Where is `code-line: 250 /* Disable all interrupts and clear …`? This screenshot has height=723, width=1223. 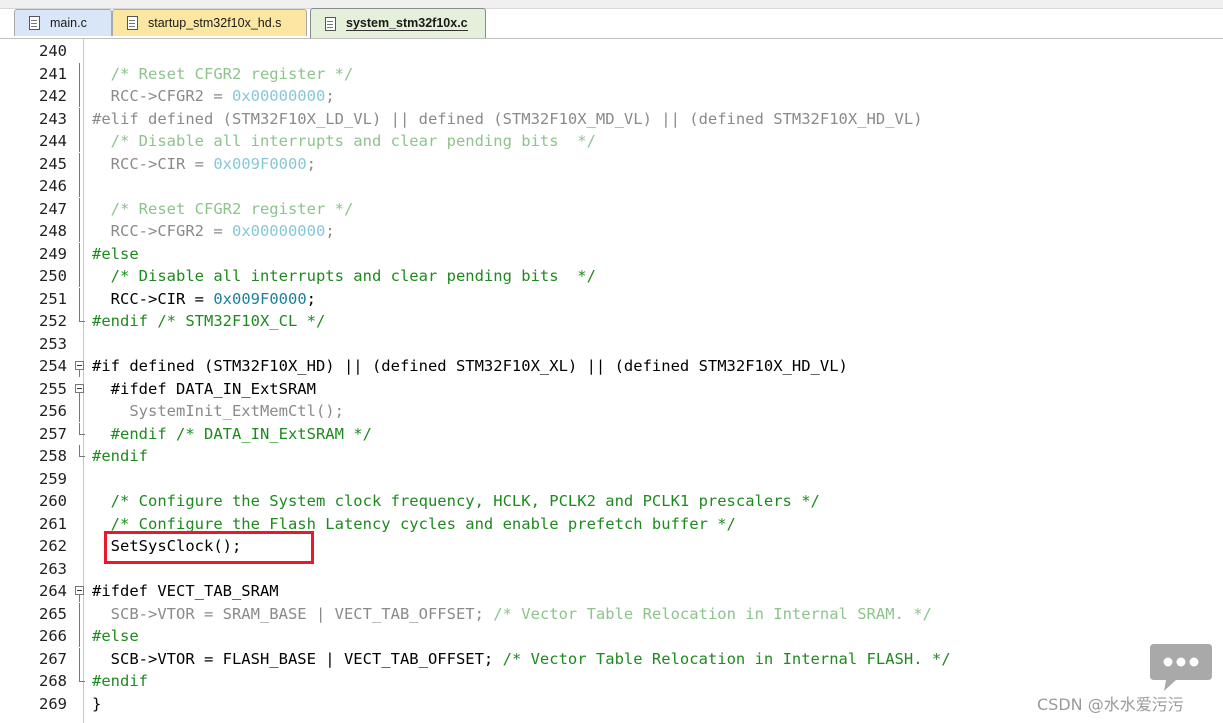
code-line: 250 /* Disable all interrupts and clear … is located at coordinates (611, 276).